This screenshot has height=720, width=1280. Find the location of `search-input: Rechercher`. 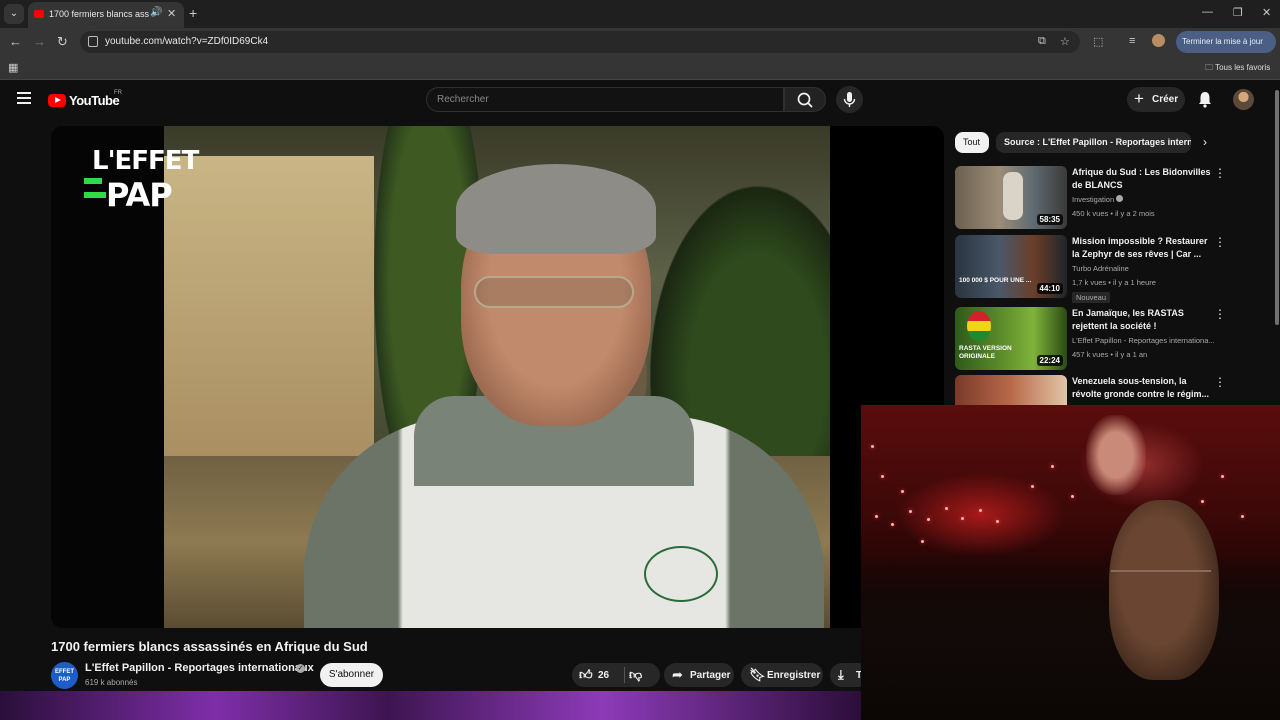

search-input: Rechercher is located at coordinates (605, 99).